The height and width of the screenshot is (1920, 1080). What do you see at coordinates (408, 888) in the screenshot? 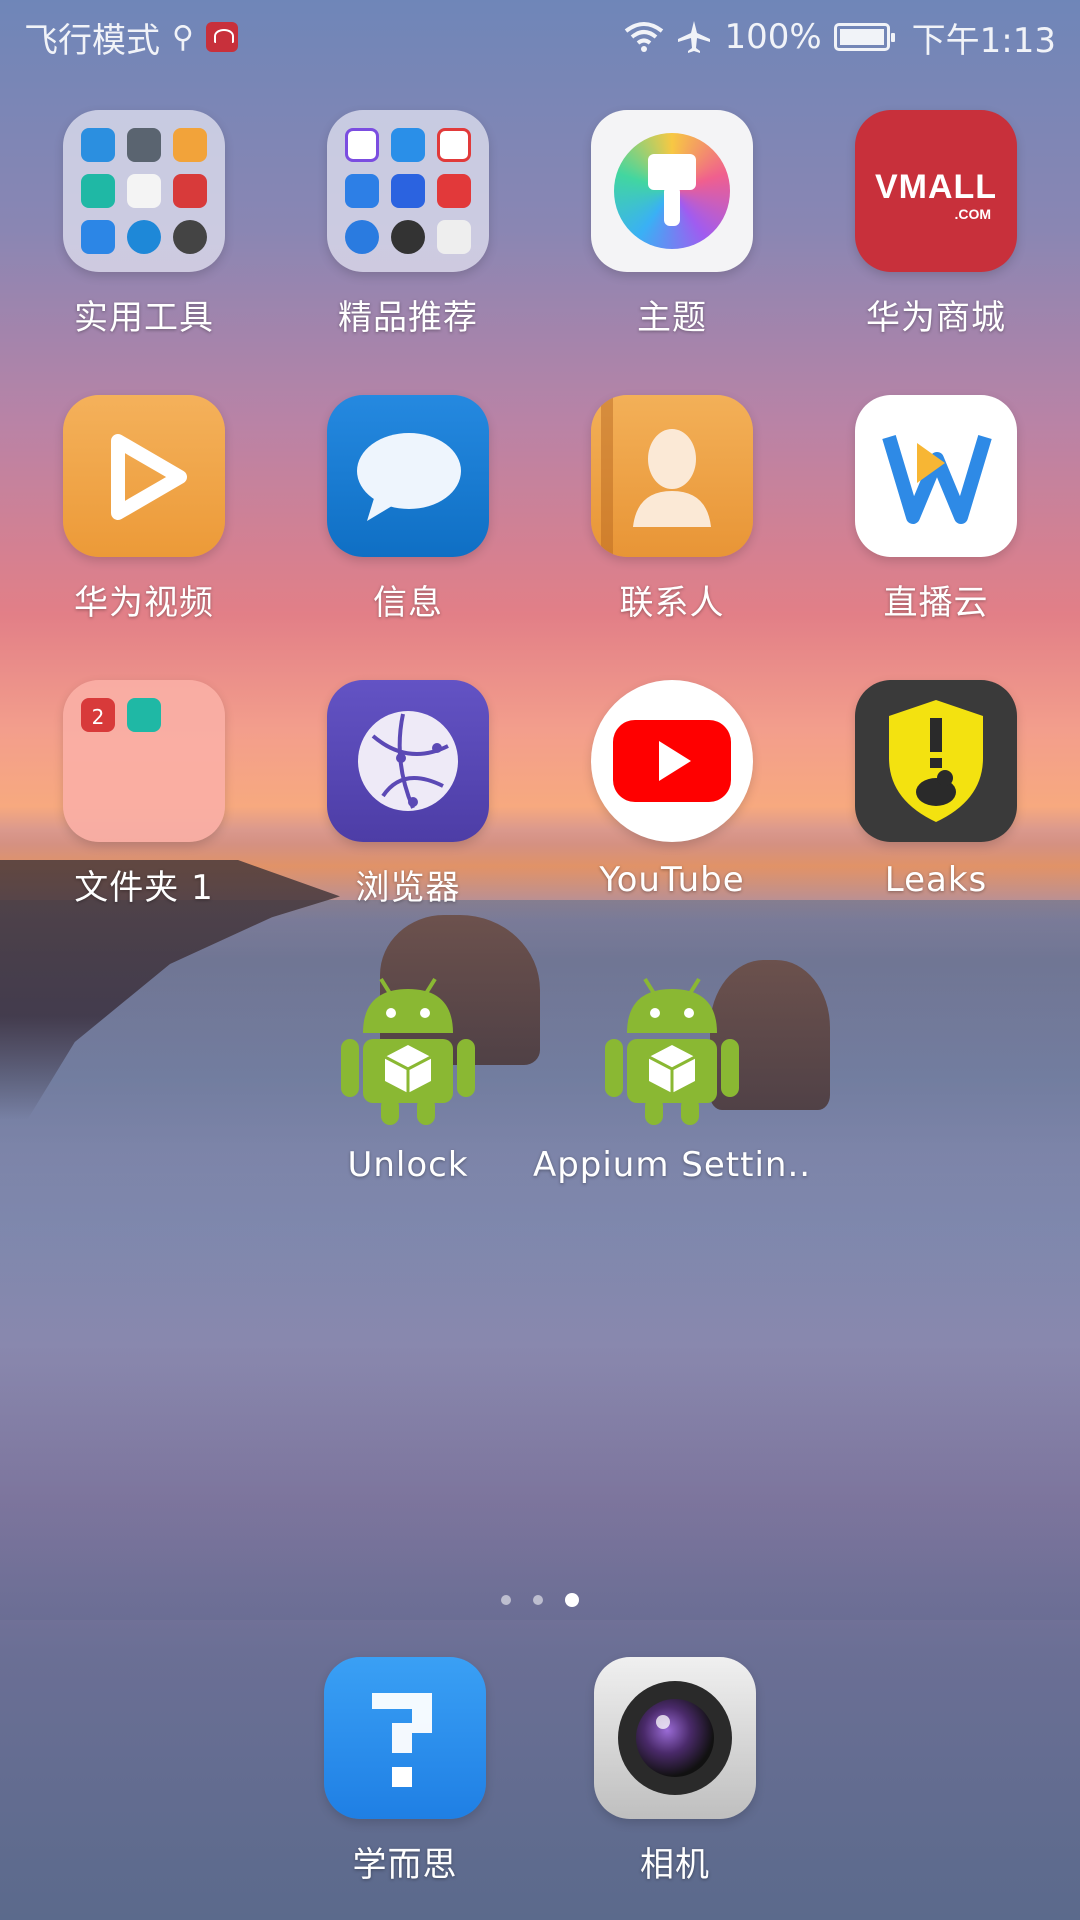
I see `app-label: 浏览器` at bounding box center [408, 888].